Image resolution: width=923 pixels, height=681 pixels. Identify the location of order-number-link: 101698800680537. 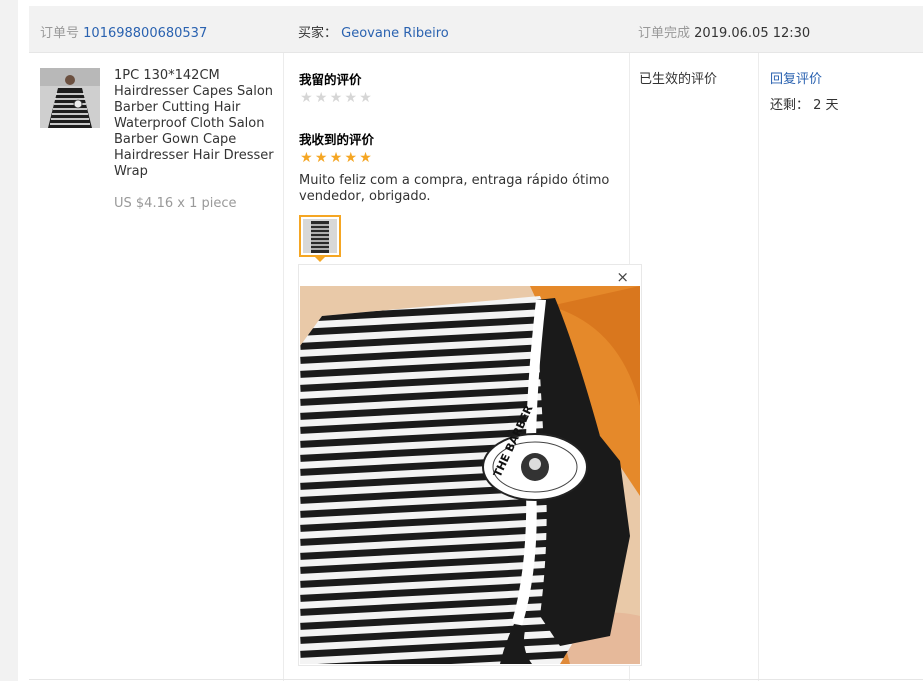
(145, 33).